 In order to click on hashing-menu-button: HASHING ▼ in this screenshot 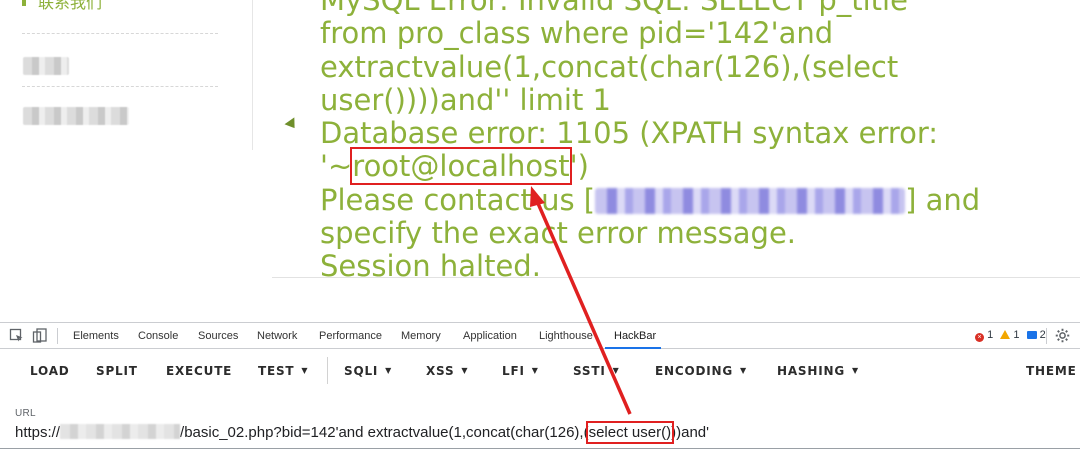, I will do `click(818, 371)`.